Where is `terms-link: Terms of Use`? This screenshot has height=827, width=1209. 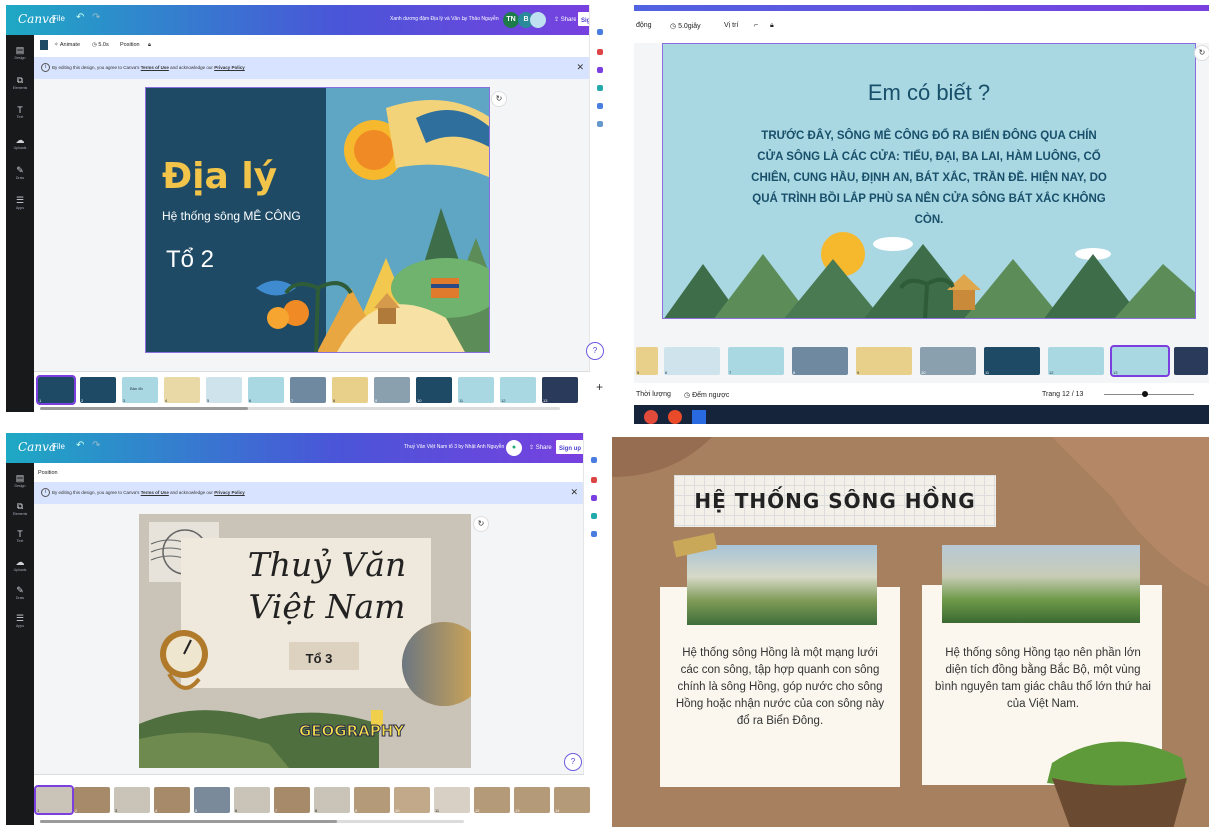
terms-link: Terms of Use is located at coordinates (155, 67).